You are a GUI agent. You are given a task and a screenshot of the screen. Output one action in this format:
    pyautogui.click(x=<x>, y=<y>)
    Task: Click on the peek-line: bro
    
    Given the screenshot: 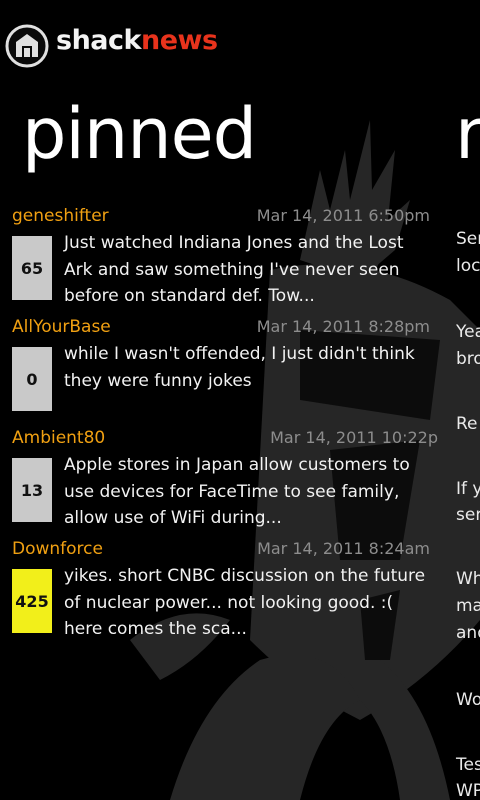 What is the action you would take?
    pyautogui.click(x=468, y=359)
    